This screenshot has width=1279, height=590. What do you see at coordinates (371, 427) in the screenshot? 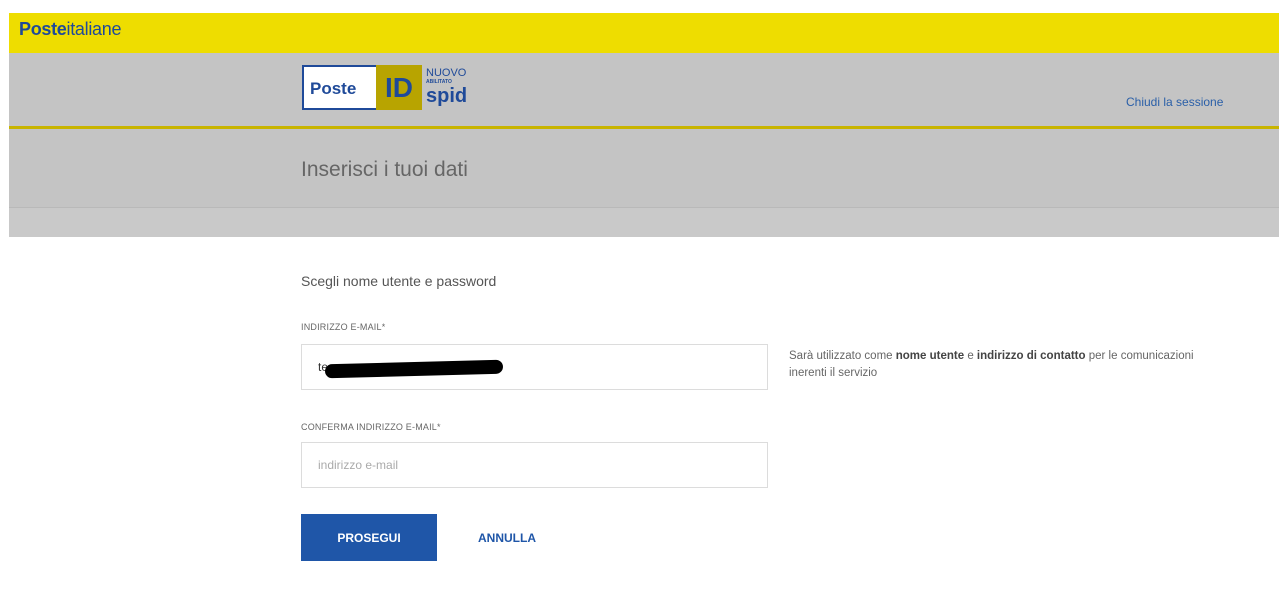
I see `email-confirm-label: CONFERMA INDIRIZZO E-MAIL*` at bounding box center [371, 427].